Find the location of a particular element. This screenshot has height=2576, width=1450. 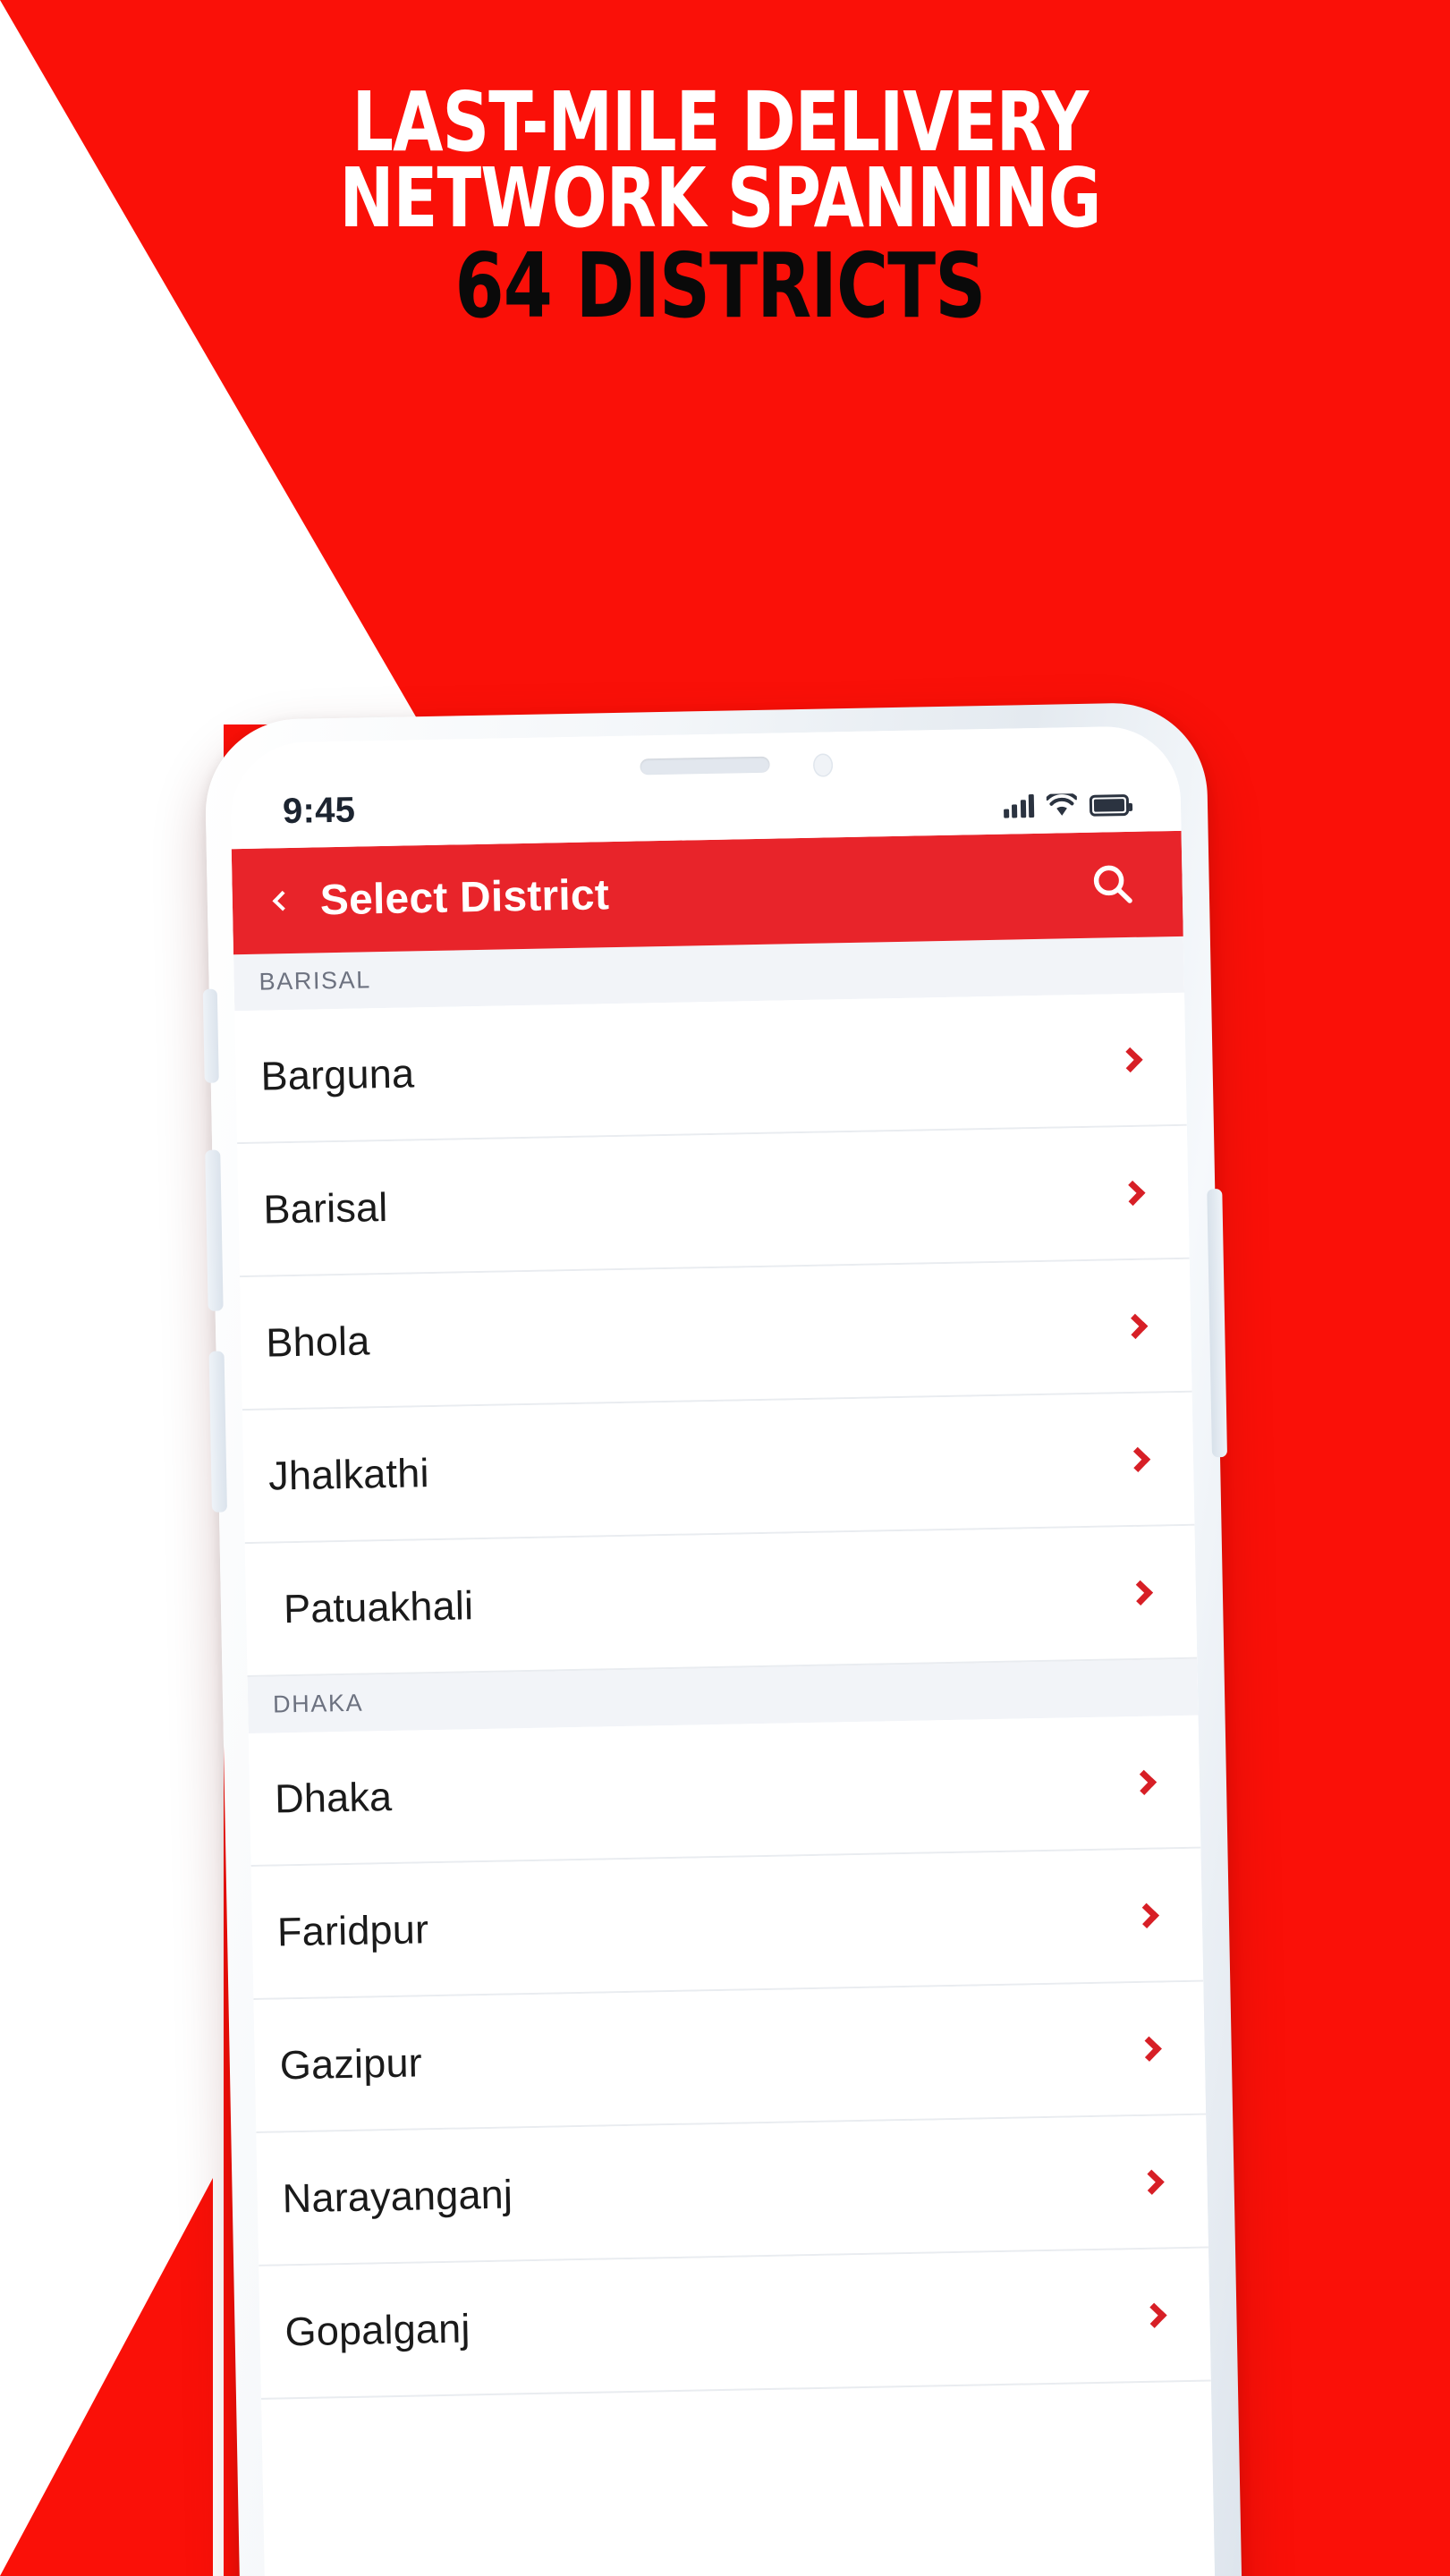

district-row: Jhalkathi is located at coordinates (718, 1468).